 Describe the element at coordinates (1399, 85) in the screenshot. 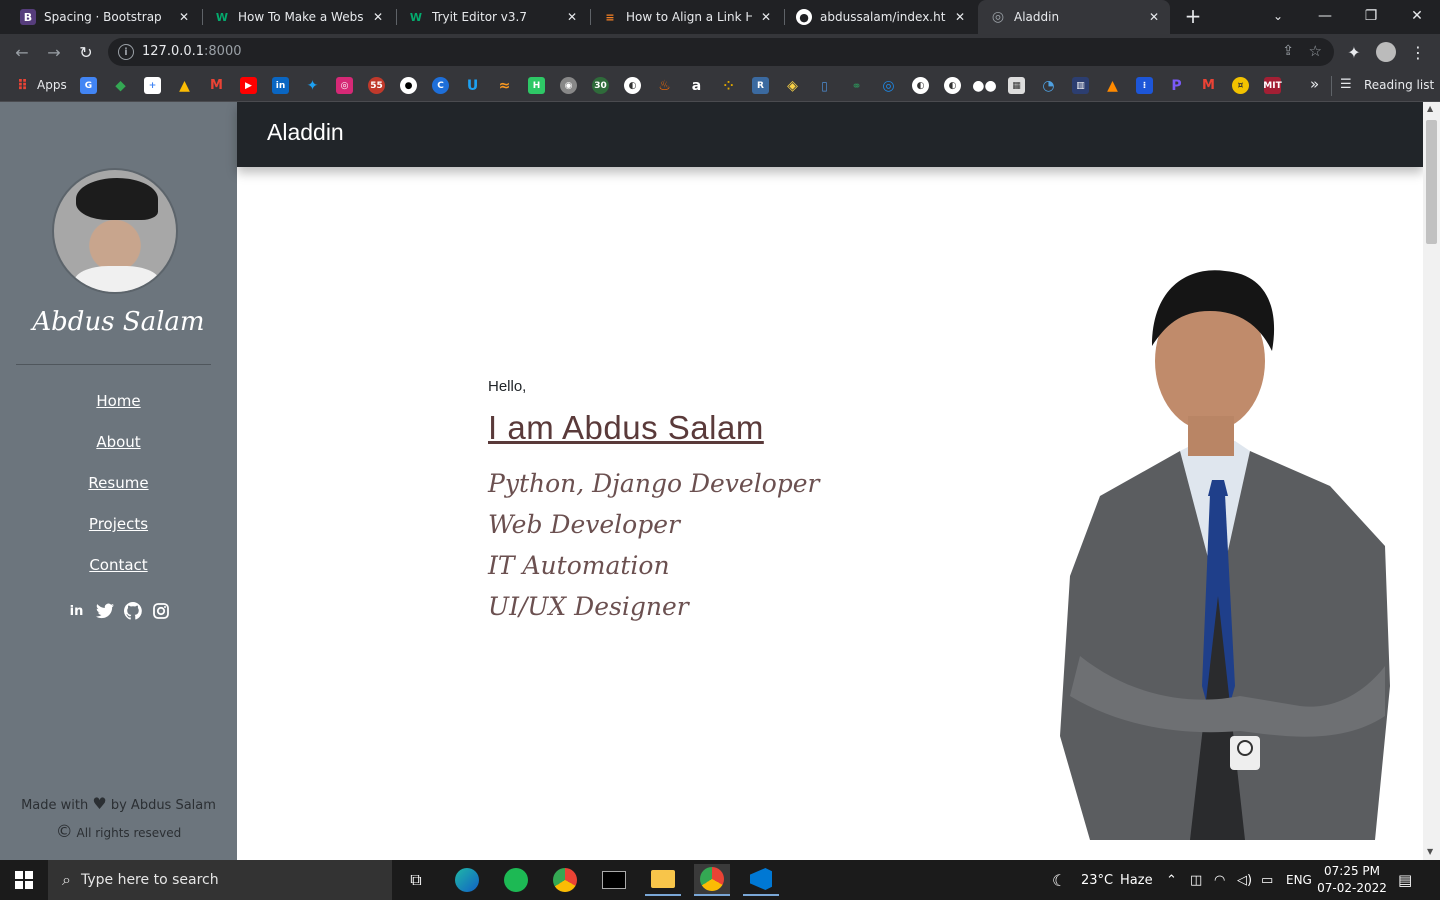

I see `reading-list-label: Reading list` at that location.